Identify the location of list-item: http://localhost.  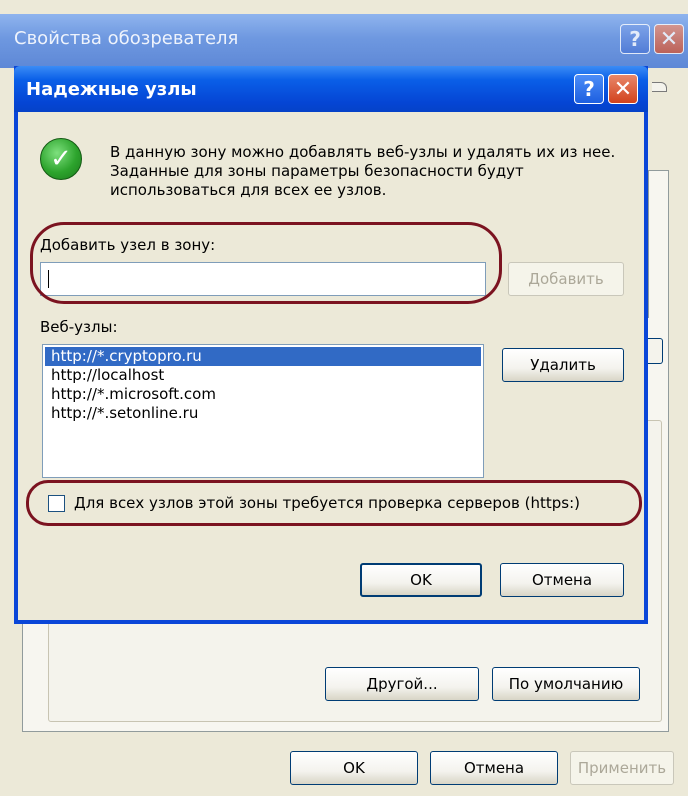
(263, 375).